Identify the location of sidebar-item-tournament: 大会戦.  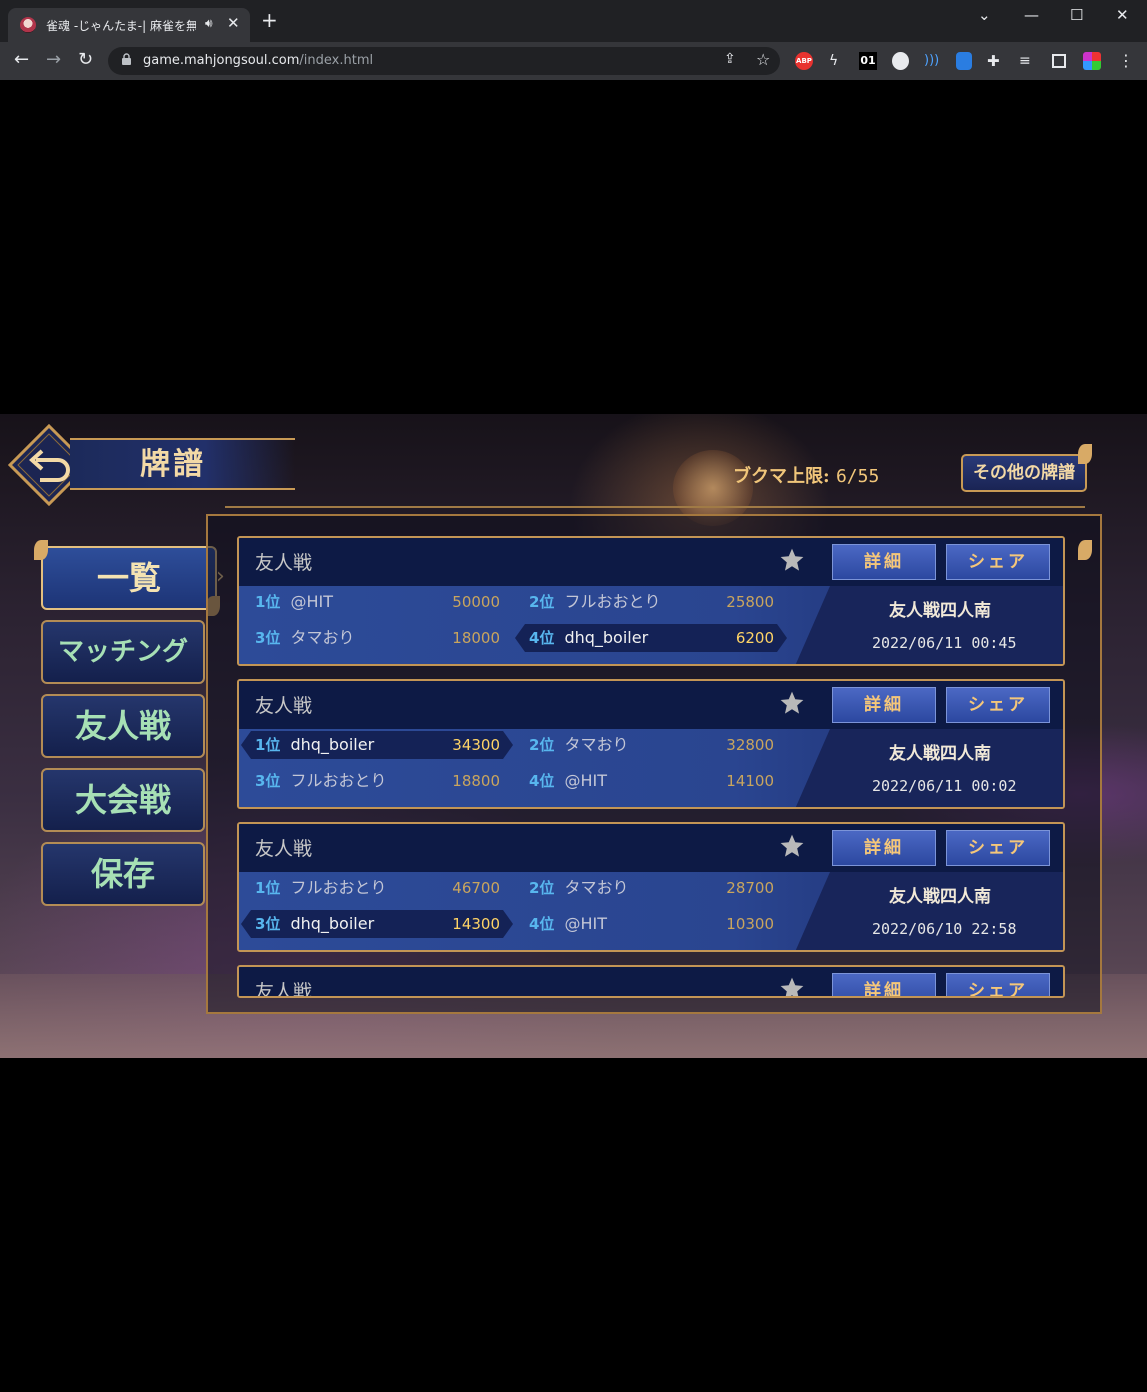
(123, 800).